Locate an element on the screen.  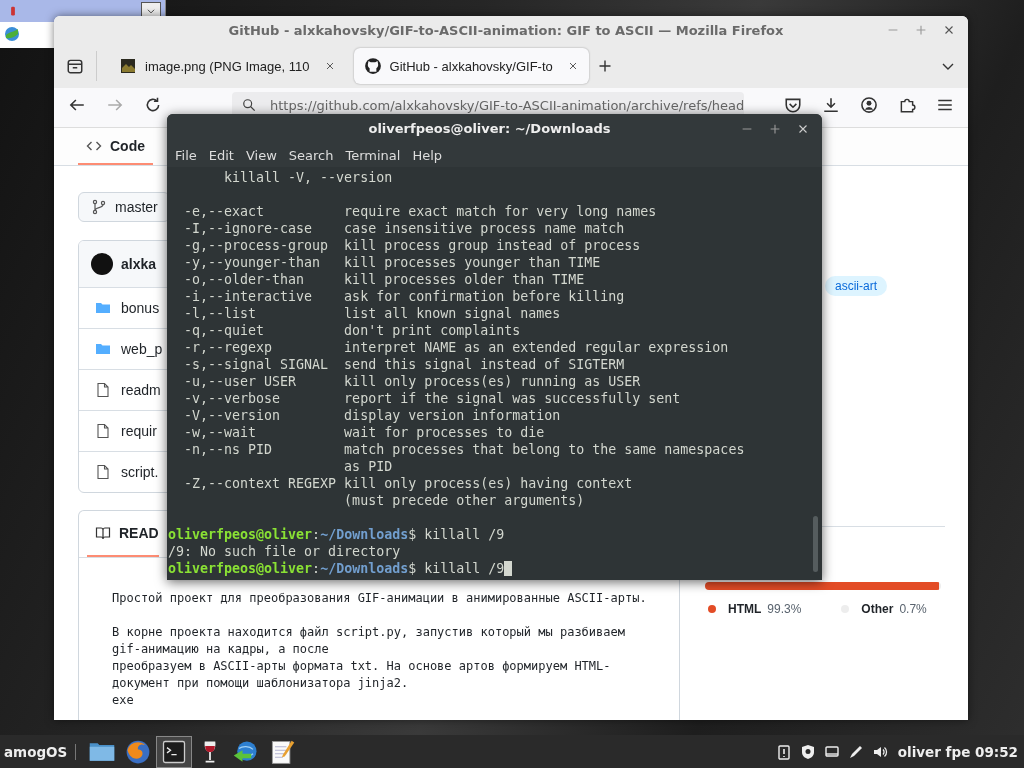
menu-item: File is located at coordinates (188, 155).